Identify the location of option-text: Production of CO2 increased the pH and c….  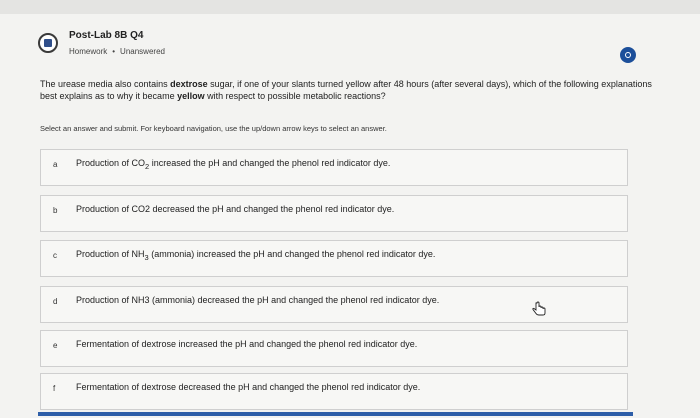
(233, 164).